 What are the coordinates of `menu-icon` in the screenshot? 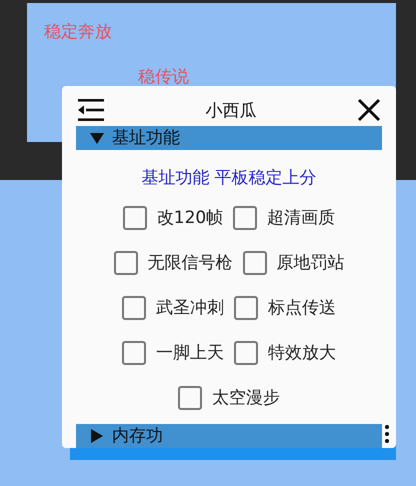 It's located at (91, 110).